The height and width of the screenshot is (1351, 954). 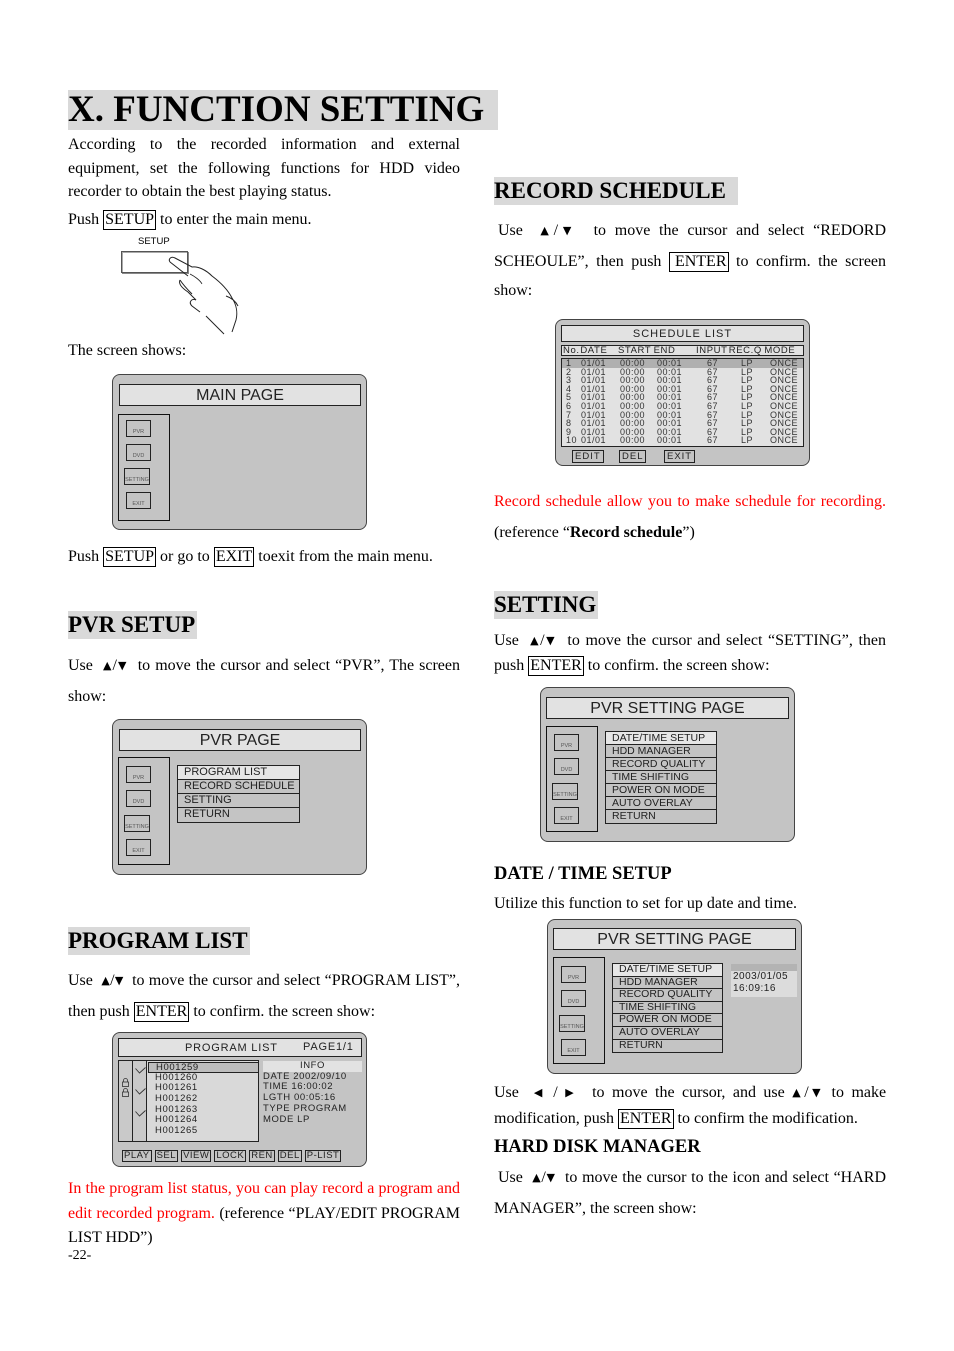 I want to click on pvr-setting-title: PVR SETTING PAGE, so click(x=667, y=708).